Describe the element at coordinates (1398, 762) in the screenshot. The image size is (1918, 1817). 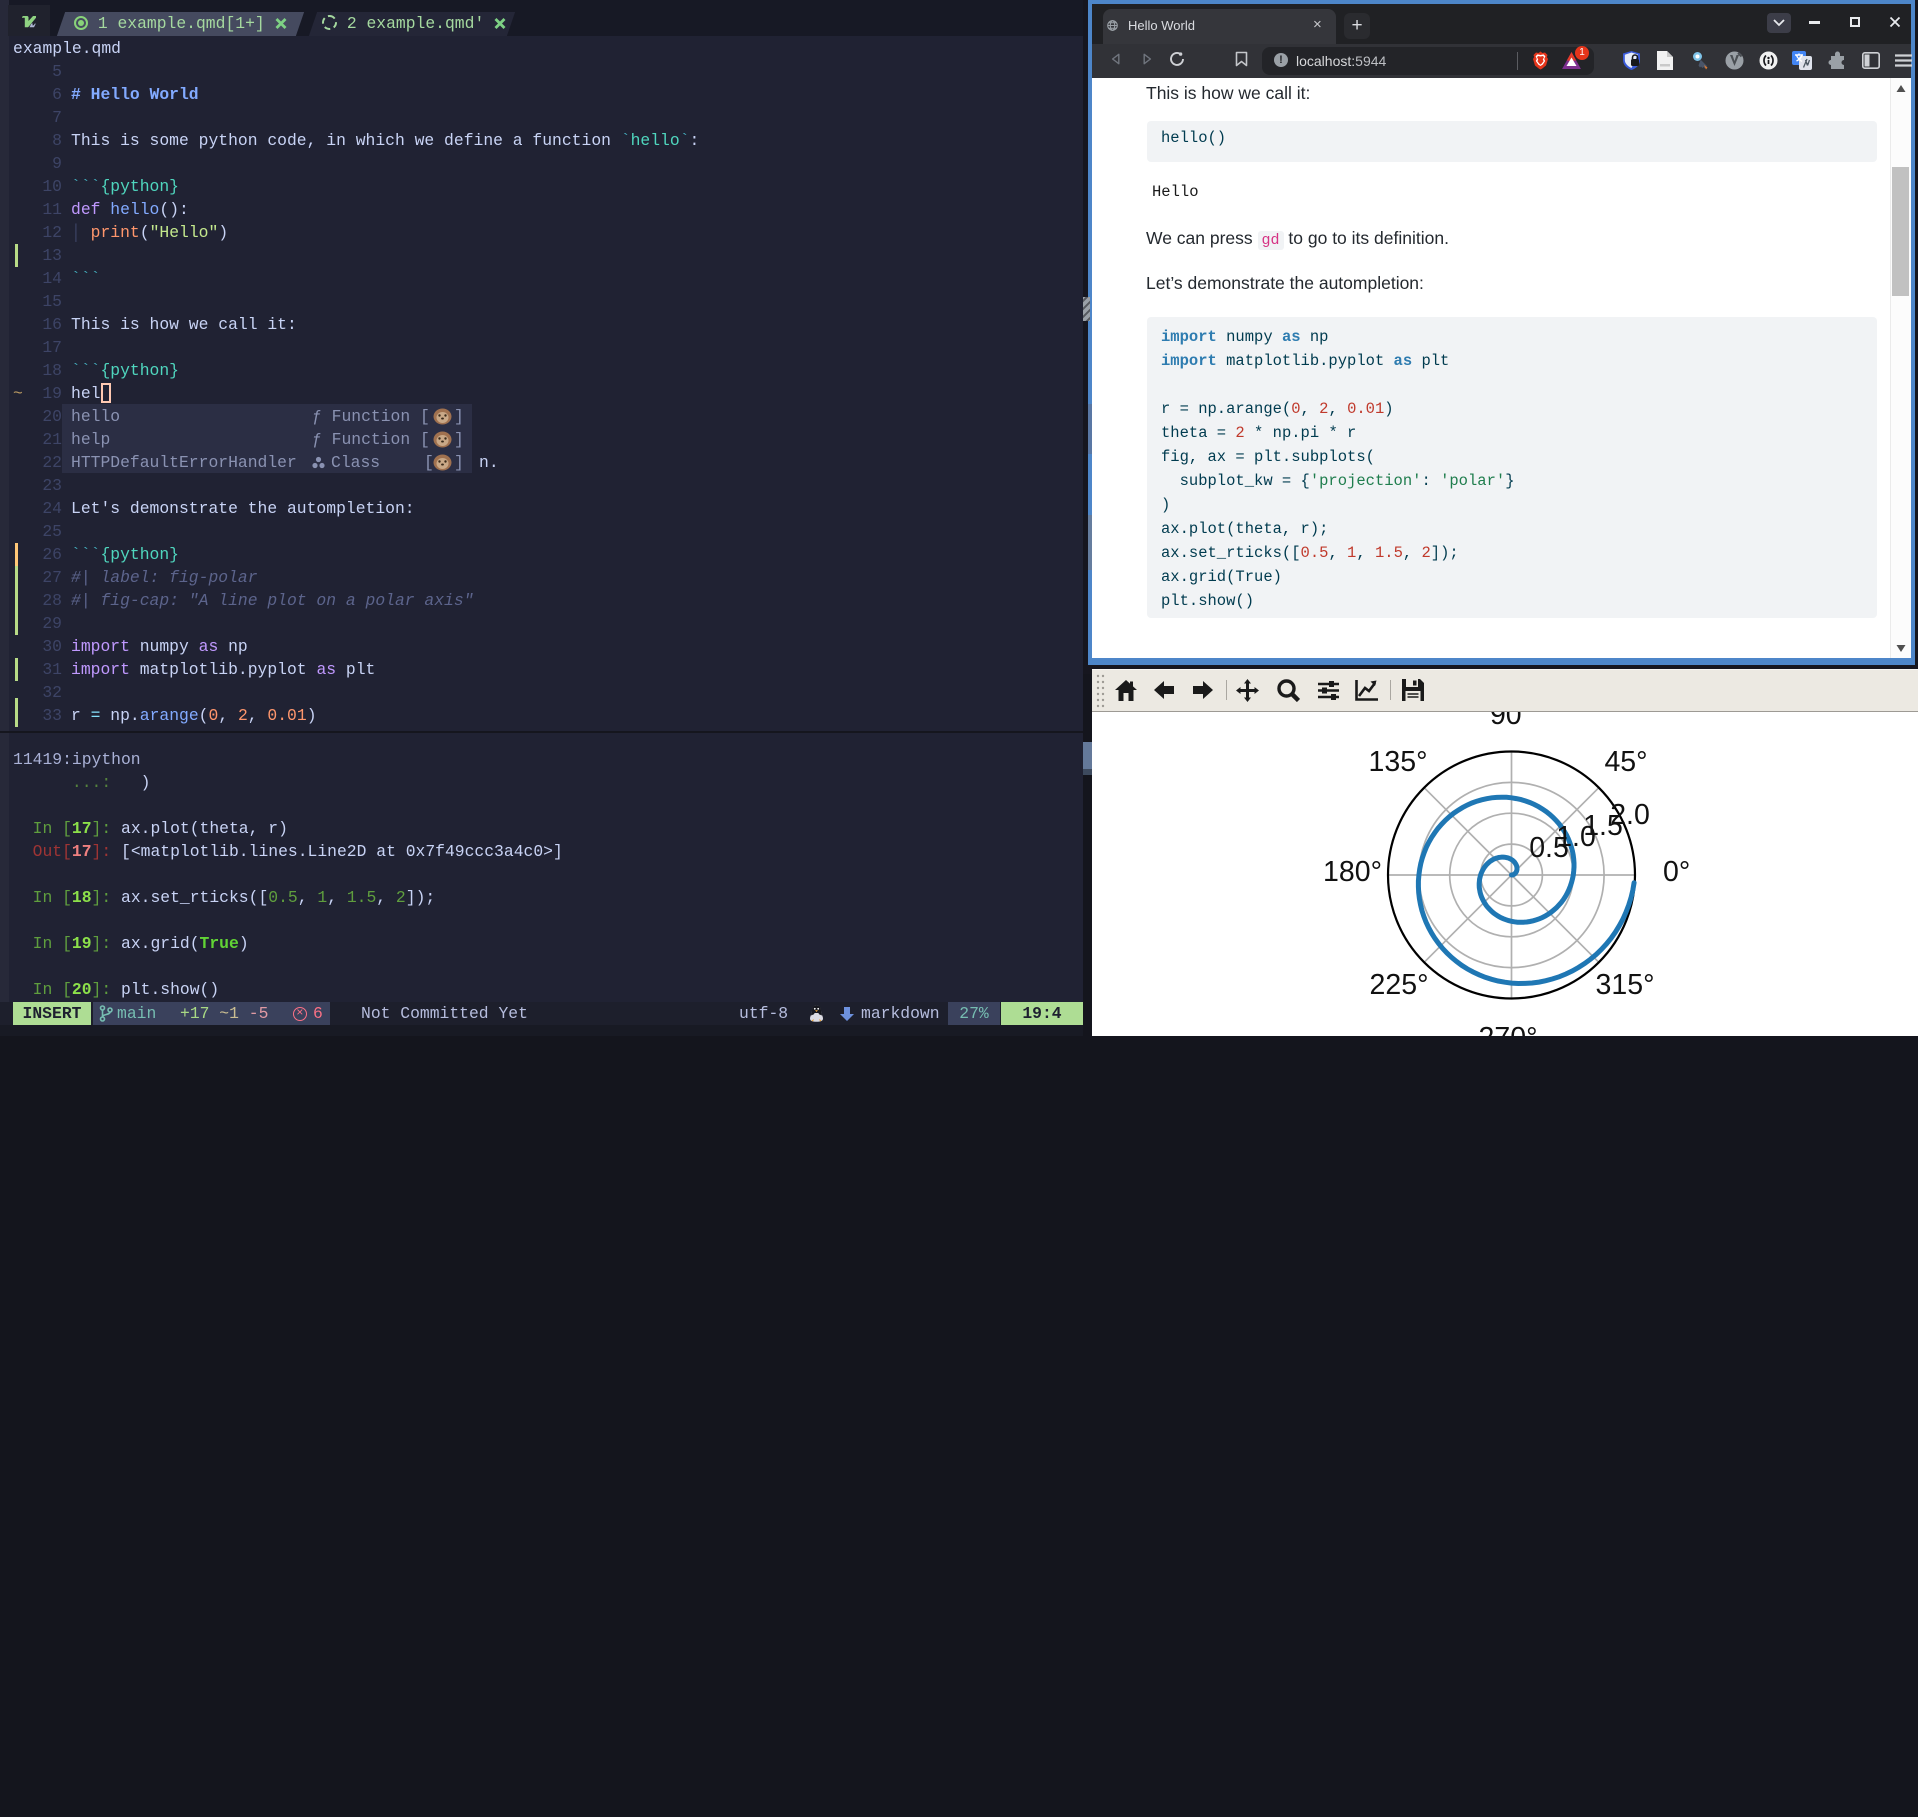
I see `svg-text: 135°` at that location.